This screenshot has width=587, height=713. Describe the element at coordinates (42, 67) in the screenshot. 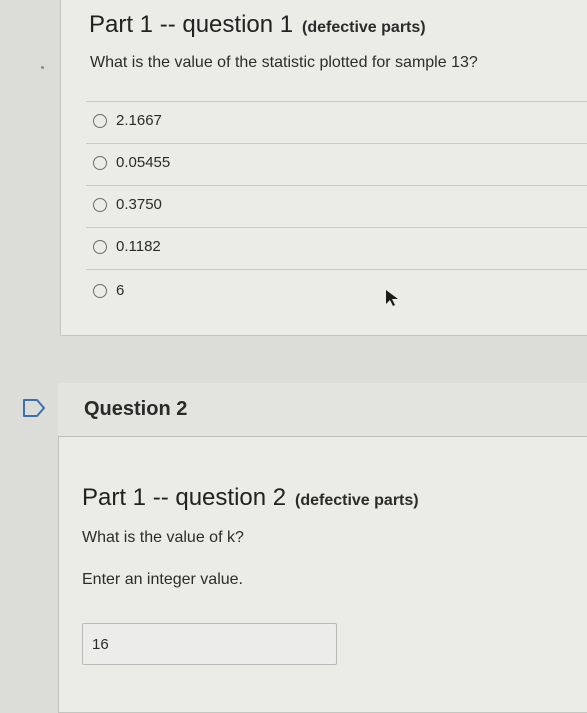

I see `margin-dot` at that location.